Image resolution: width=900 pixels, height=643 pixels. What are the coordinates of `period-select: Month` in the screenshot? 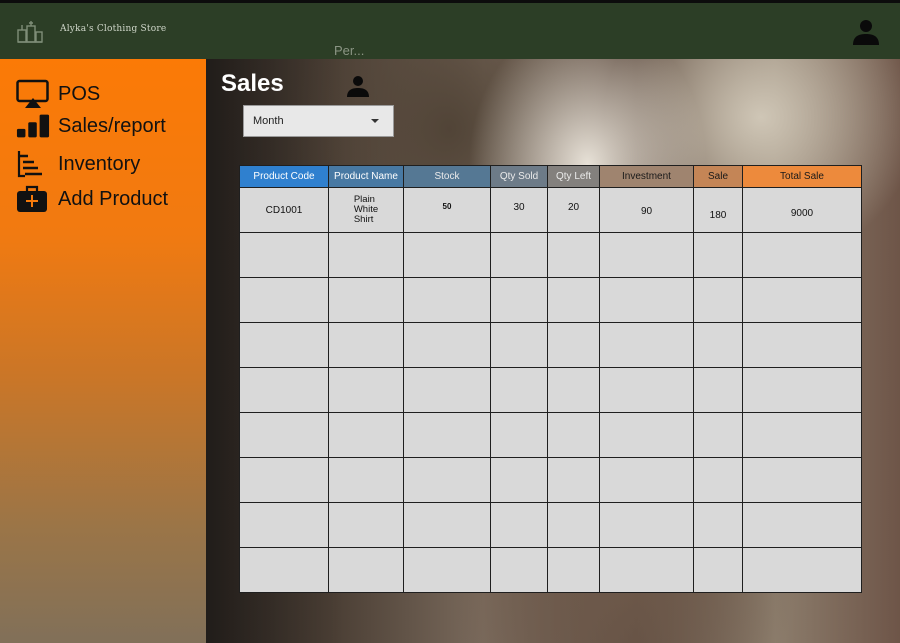 It's located at (318, 121).